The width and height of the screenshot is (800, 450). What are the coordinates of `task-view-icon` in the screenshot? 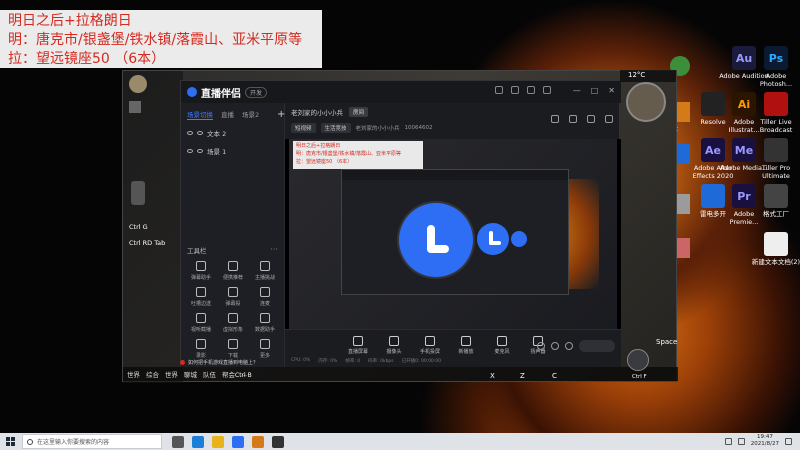 It's located at (178, 441).